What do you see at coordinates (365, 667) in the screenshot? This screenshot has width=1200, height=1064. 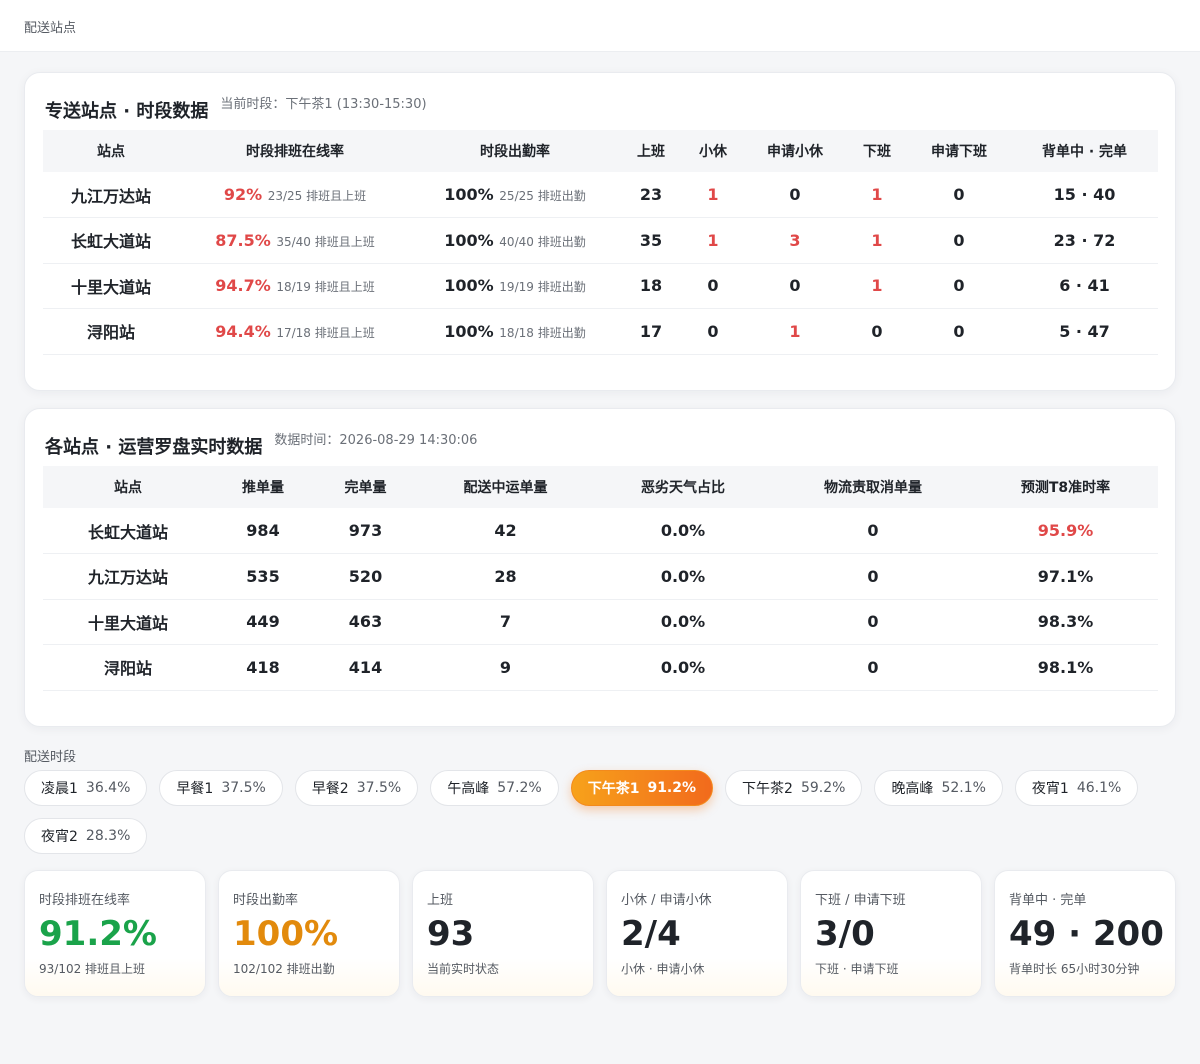 I see `done-count: 414` at bounding box center [365, 667].